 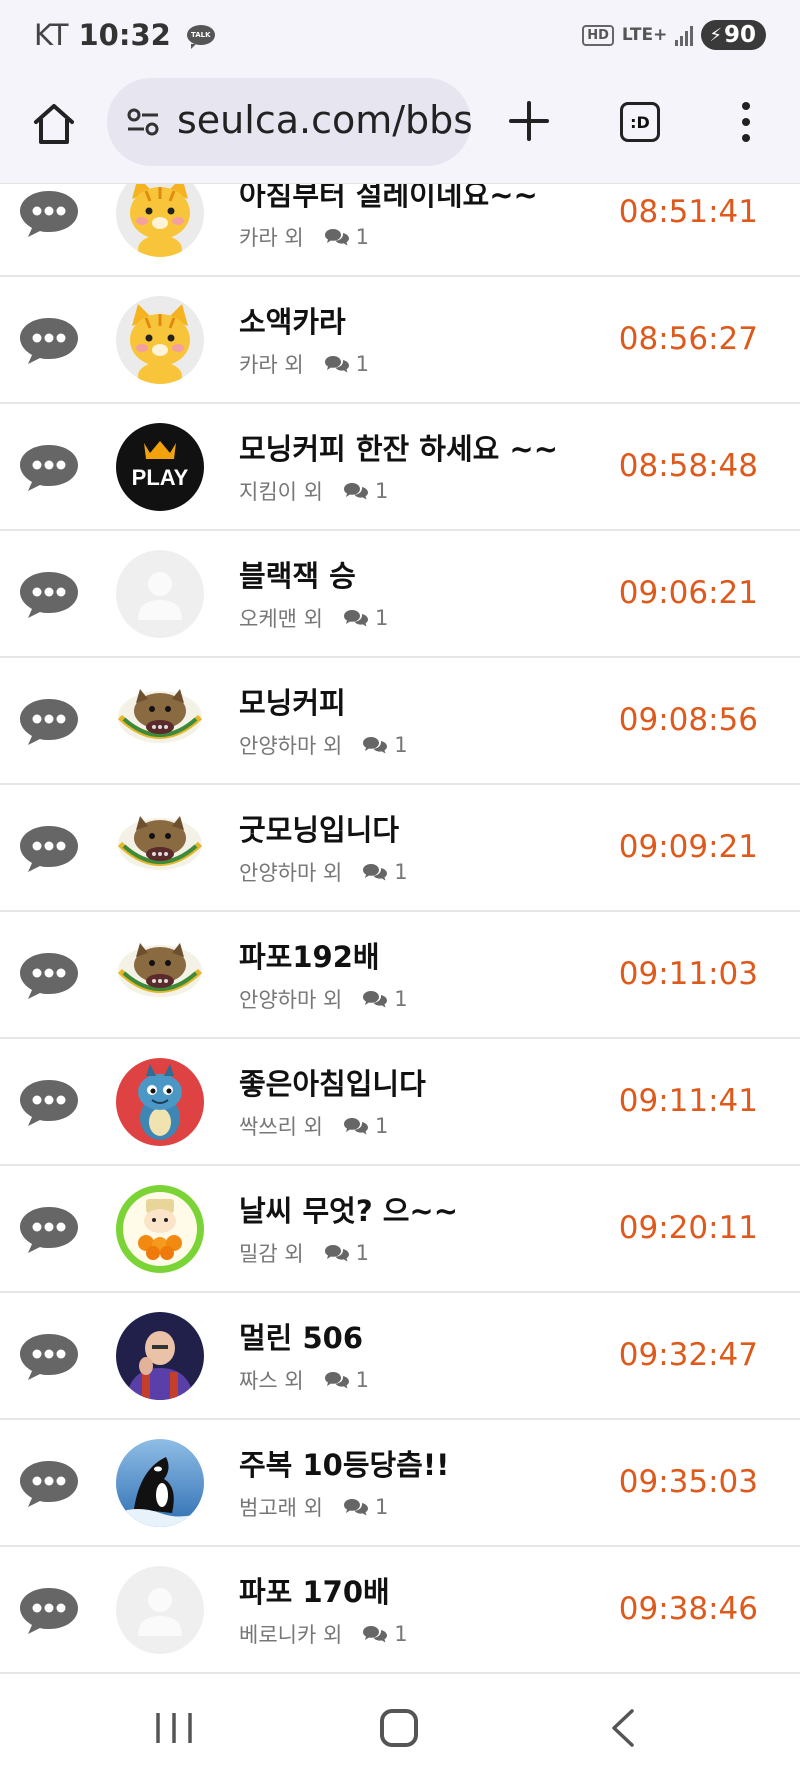 I want to click on post-row: 멀린 506 짜스 외 1 09:32:47, so click(x=400, y=1356).